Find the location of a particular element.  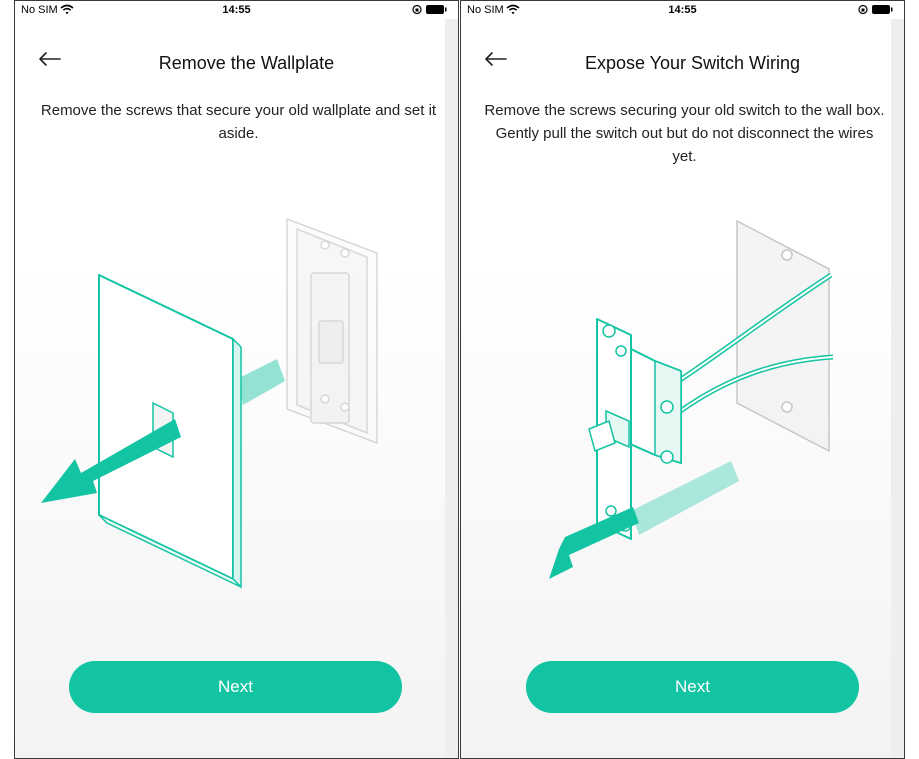

page-title: Expose Your Switch Wiring is located at coordinates (692, 63).